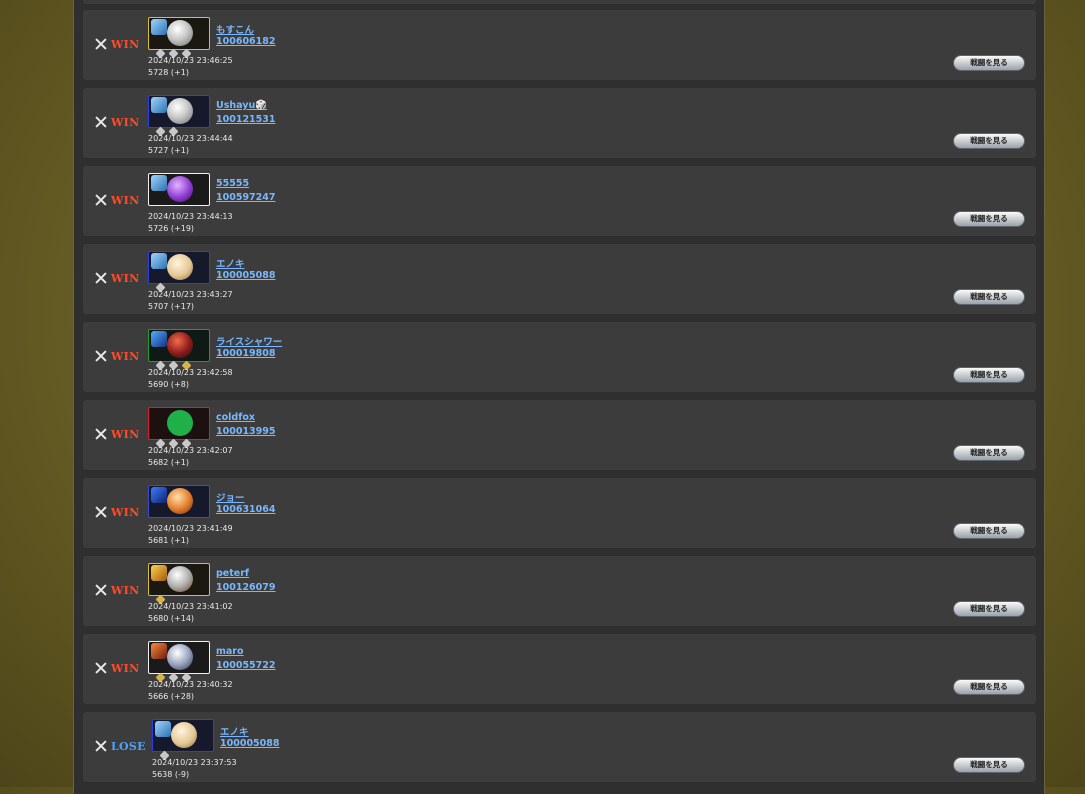  What do you see at coordinates (168, 462) in the screenshot?
I see `rating-score: 5682 (+1)` at bounding box center [168, 462].